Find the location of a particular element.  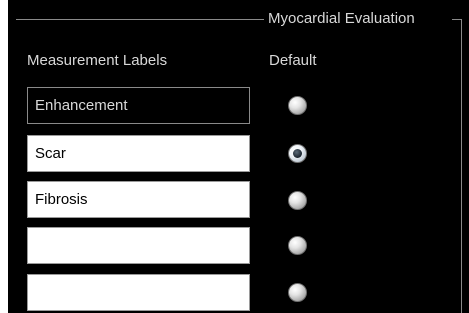

default-header: Default is located at coordinates (293, 60).